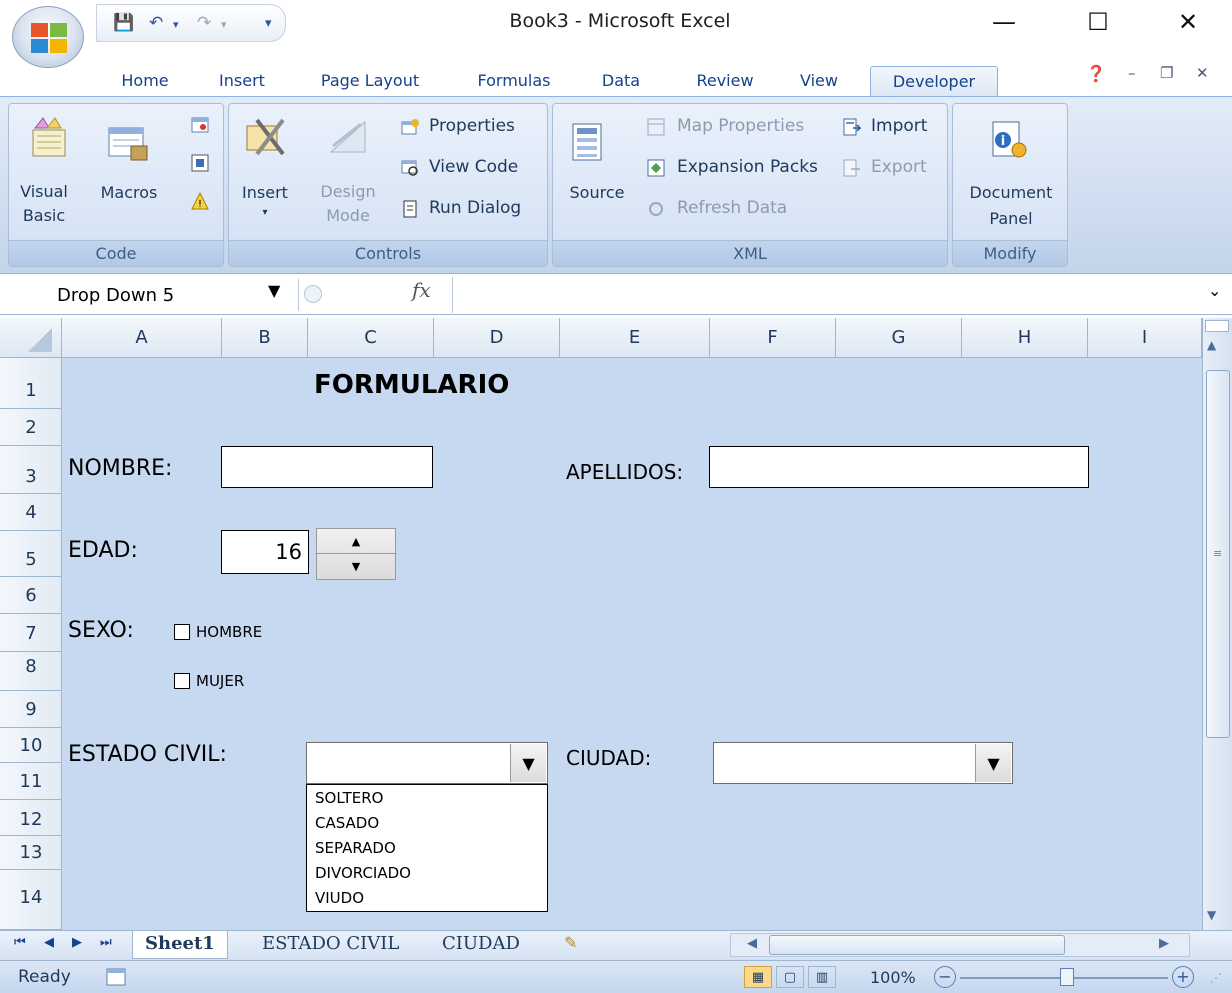 Image resolution: width=1232 pixels, height=993 pixels. I want to click on visual-basic-button: Visual Basic, so click(44, 204).